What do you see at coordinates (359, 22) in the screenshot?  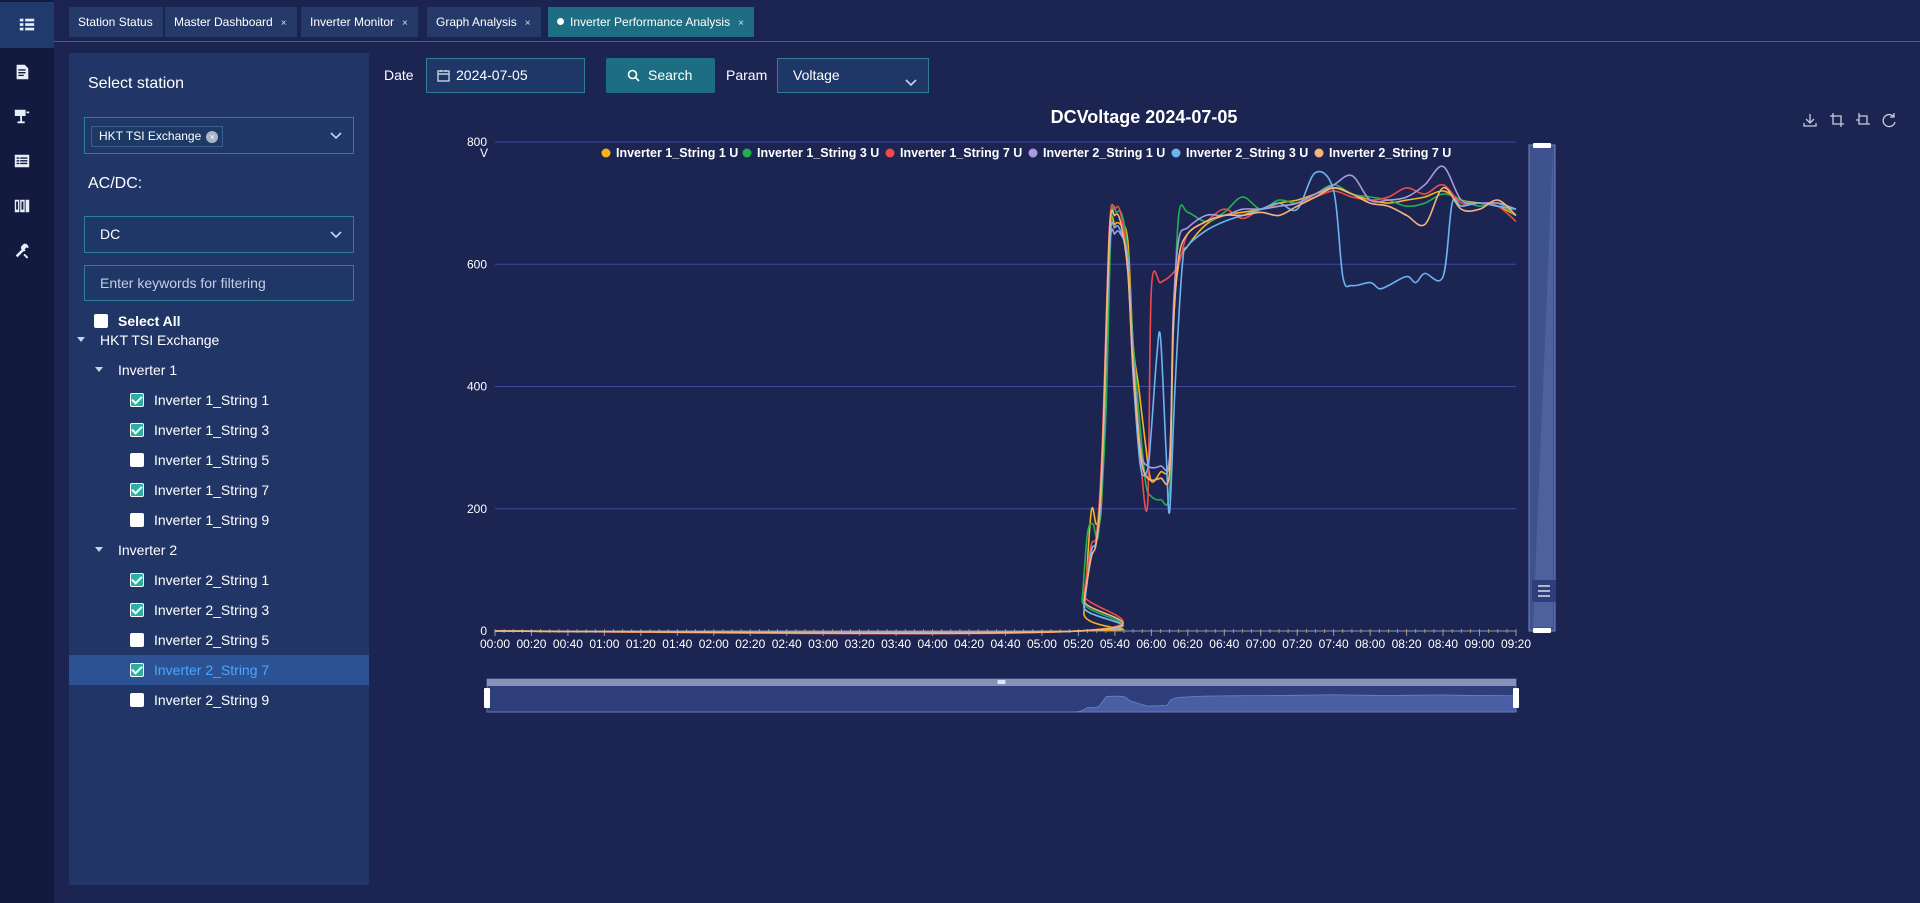 I see `tab-inverter-monitor: Inverter Monitor ×` at bounding box center [359, 22].